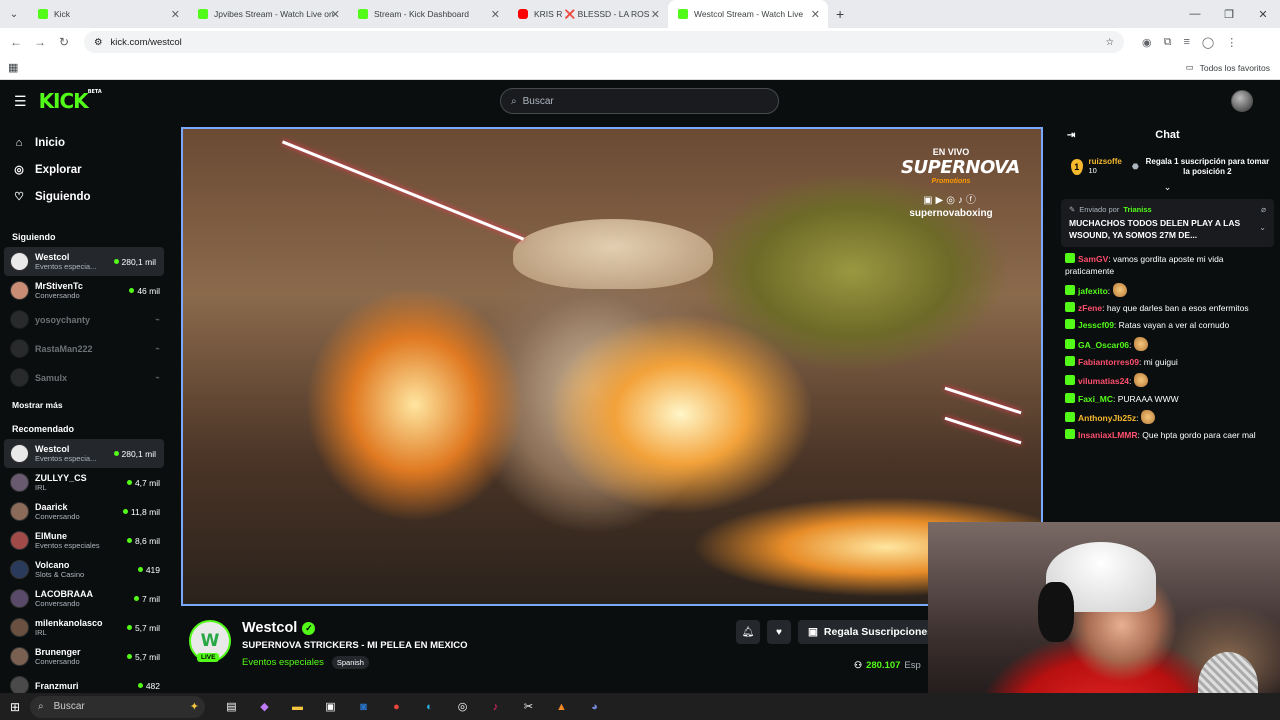  Describe the element at coordinates (1095, 399) in the screenshot. I see `chat-username: Faxi_MC` at that location.